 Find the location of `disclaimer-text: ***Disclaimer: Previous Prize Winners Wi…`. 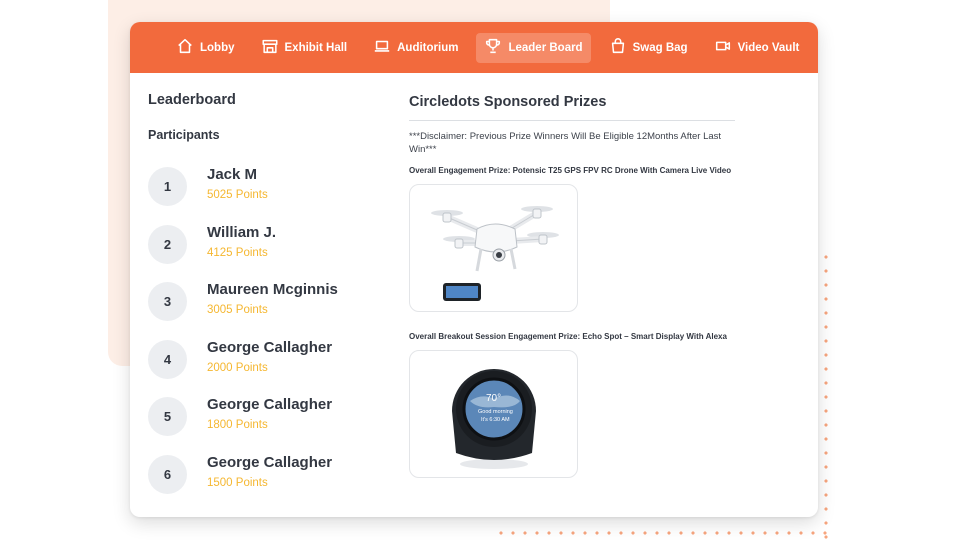

disclaimer-text: ***Disclaimer: Previous Prize Winners Wi… is located at coordinates (565, 143).